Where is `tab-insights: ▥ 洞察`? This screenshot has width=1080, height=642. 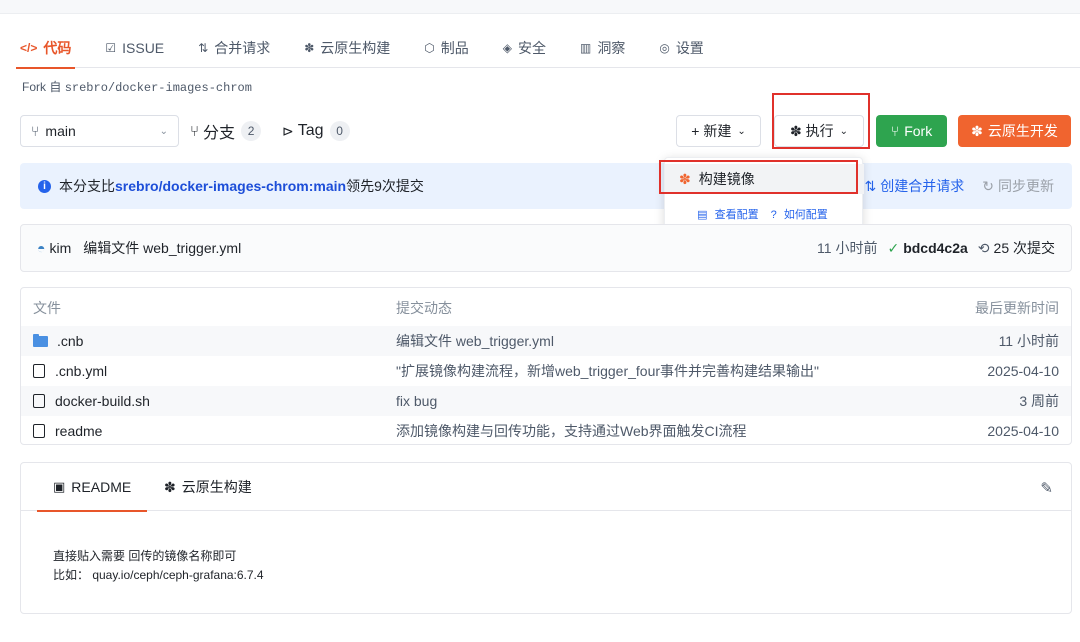 tab-insights: ▥ 洞察 is located at coordinates (602, 49).